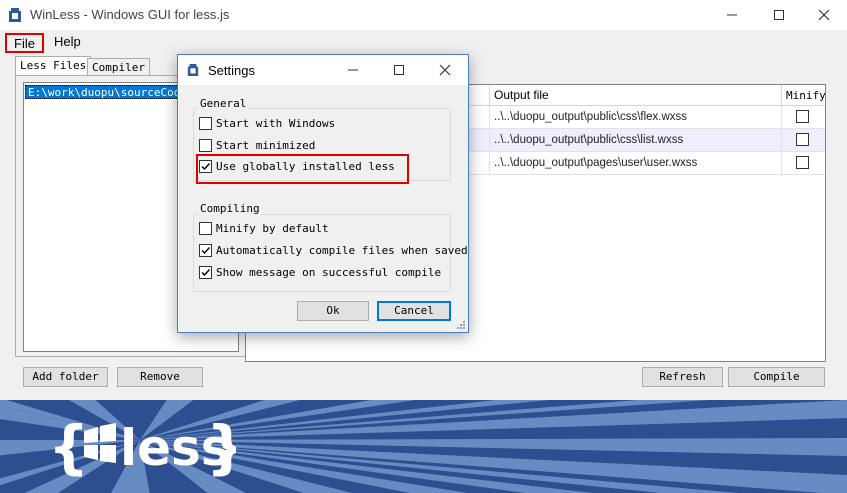 Image resolution: width=847 pixels, height=493 pixels. What do you see at coordinates (803, 95) in the screenshot?
I see `column-minify: Minify` at bounding box center [803, 95].